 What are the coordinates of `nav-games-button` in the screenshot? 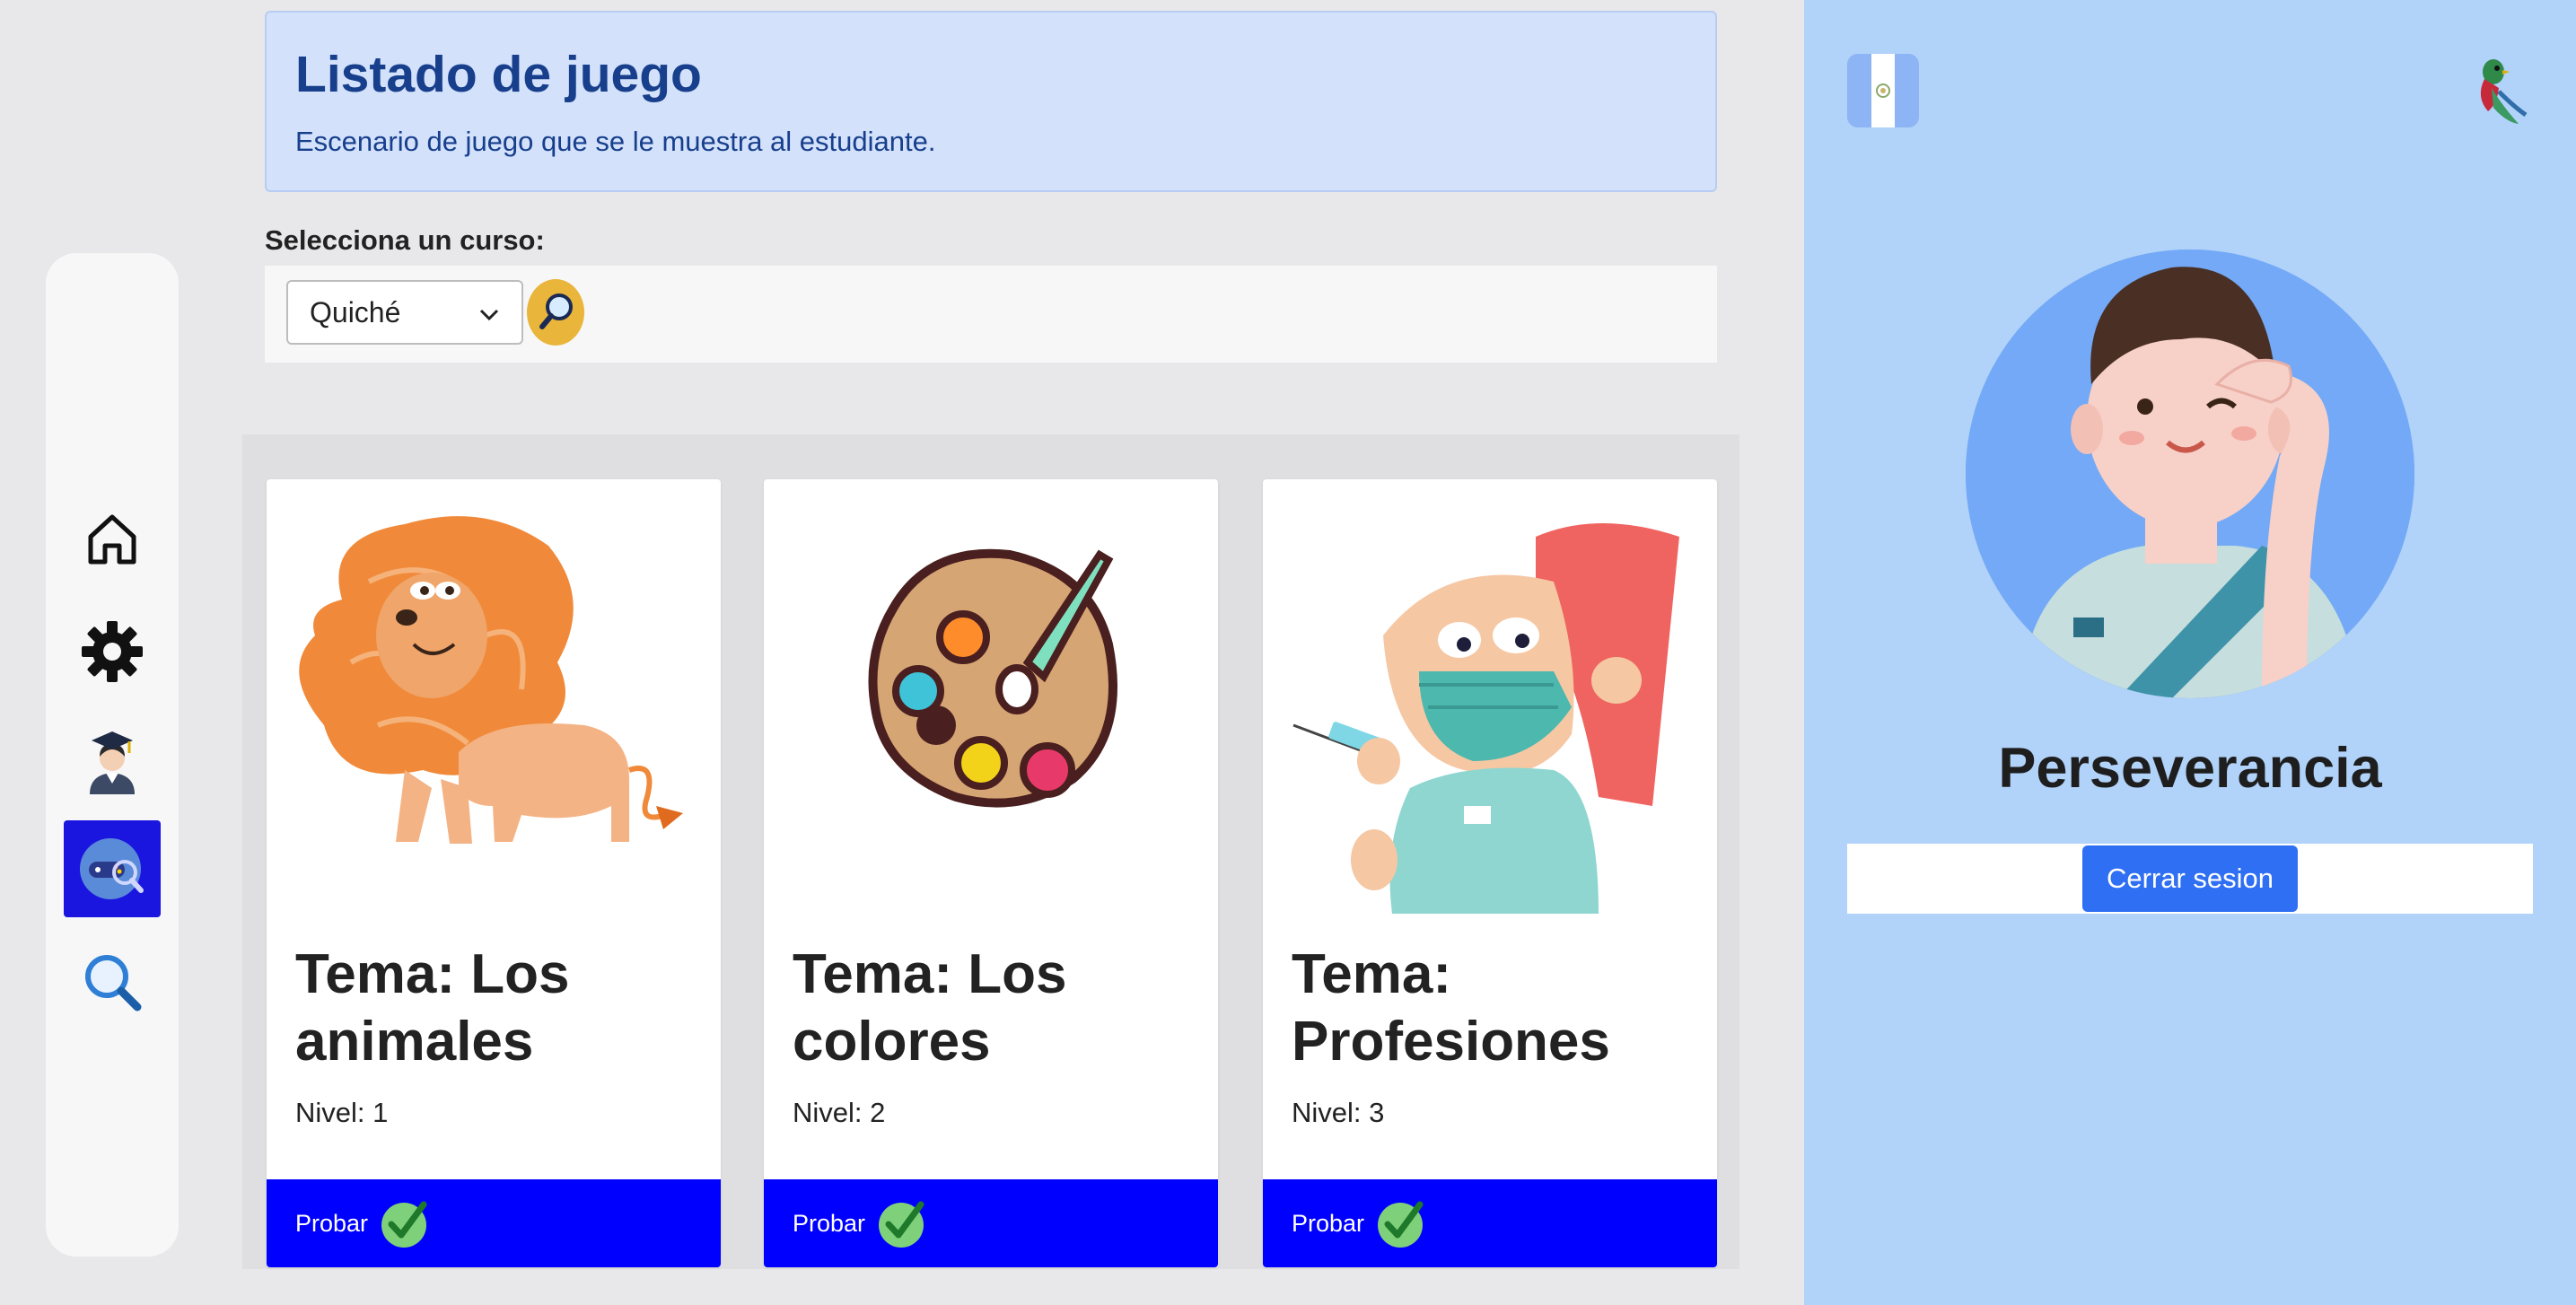 It's located at (112, 868).